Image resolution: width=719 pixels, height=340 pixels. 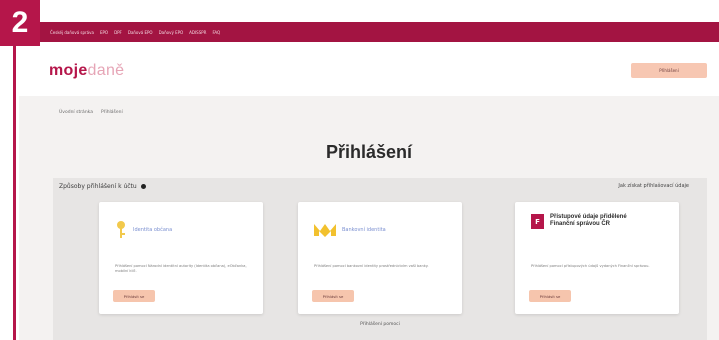 What do you see at coordinates (121, 229) in the screenshot?
I see `key-icon` at bounding box center [121, 229].